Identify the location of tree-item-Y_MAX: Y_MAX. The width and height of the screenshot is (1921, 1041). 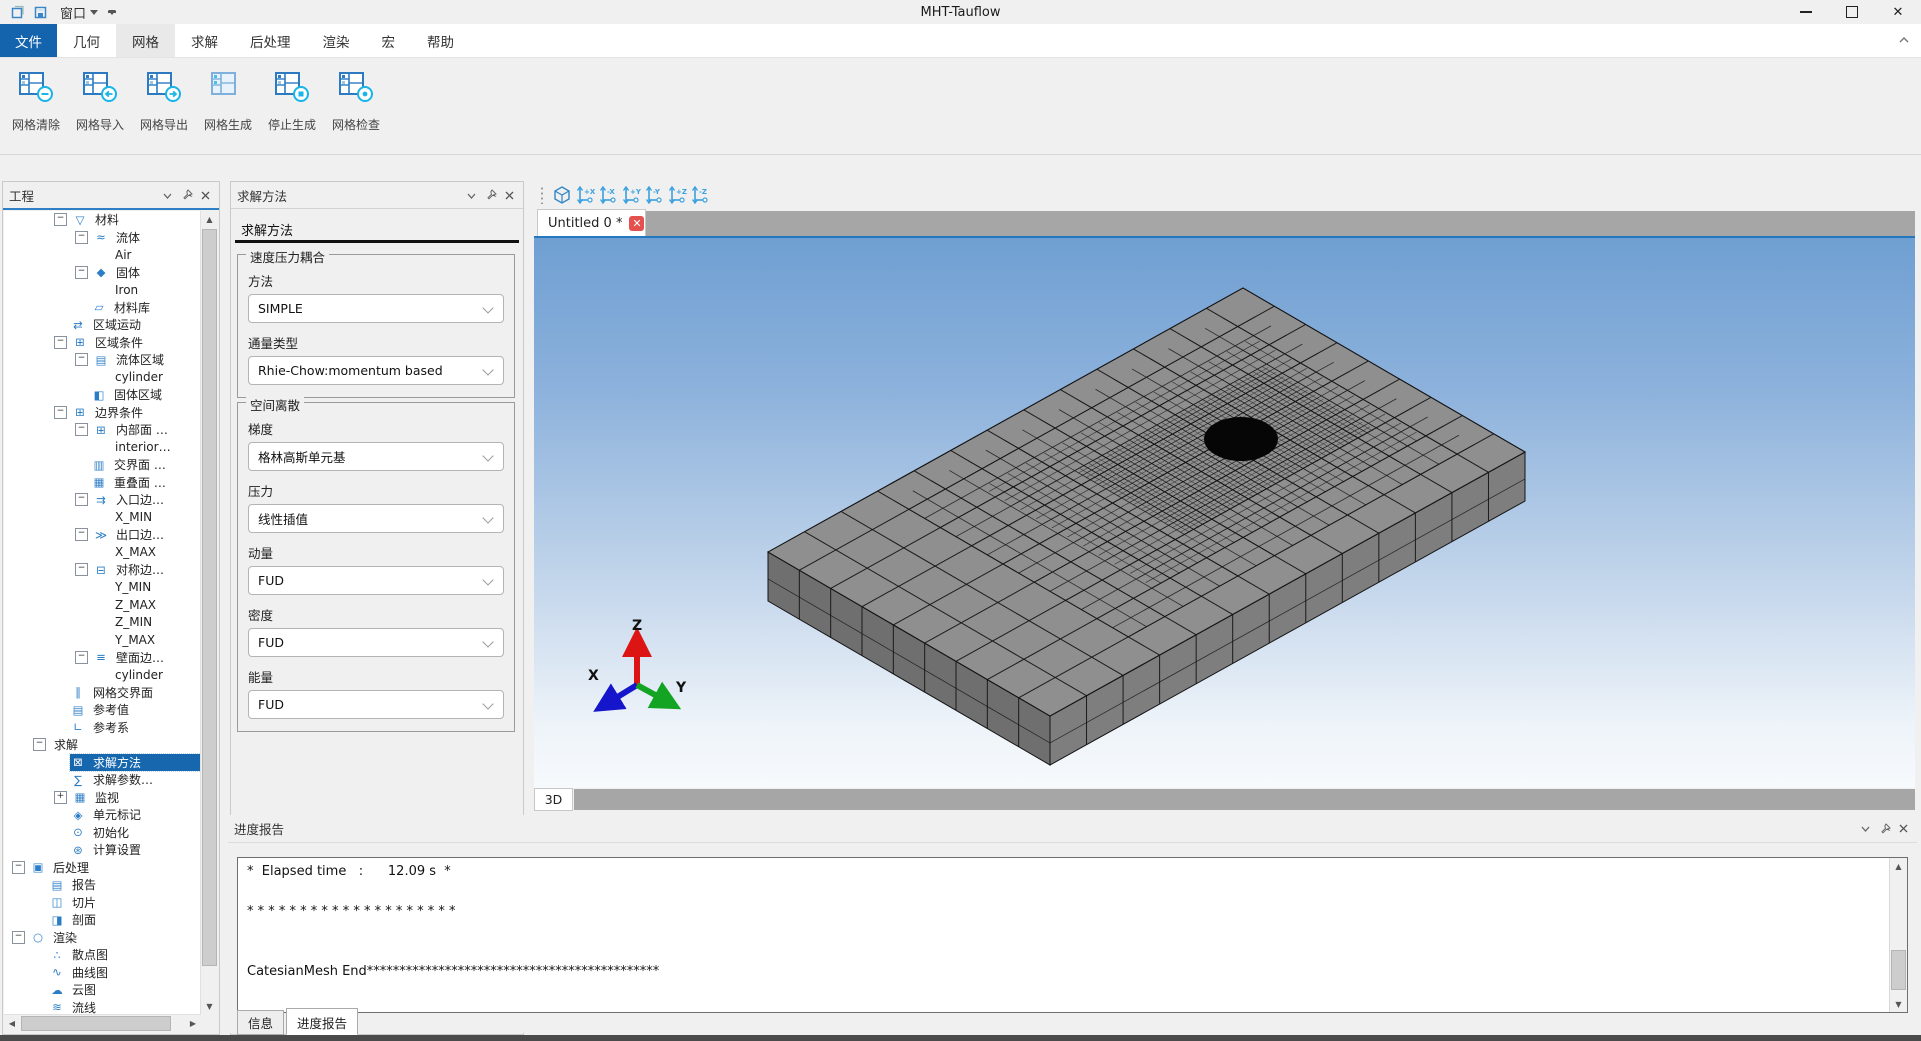
(102, 640).